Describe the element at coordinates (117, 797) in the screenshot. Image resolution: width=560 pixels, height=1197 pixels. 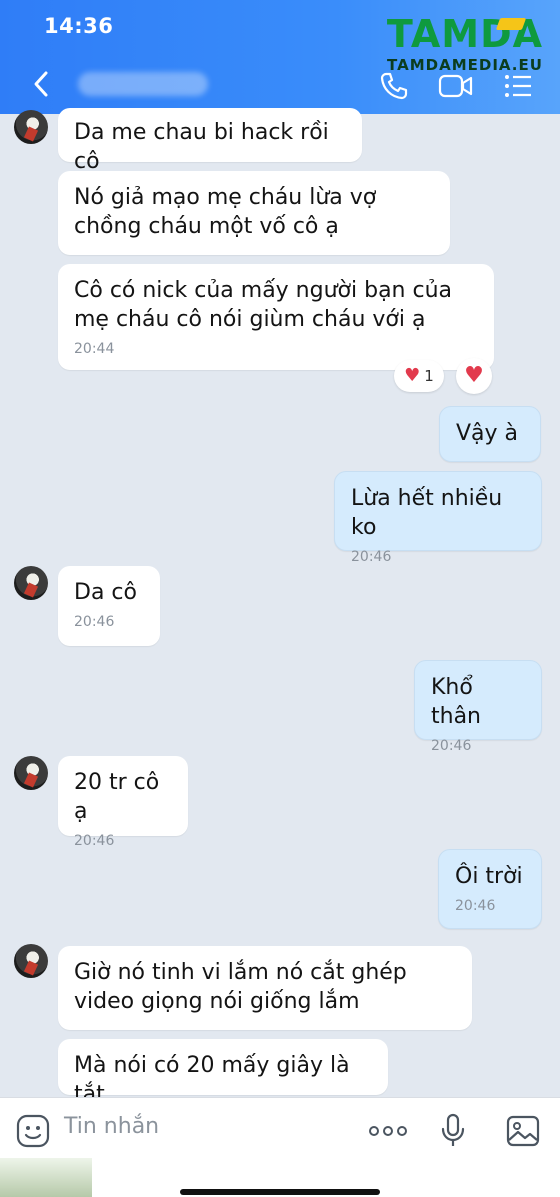
I see `message-text: 20 tr cô ạ` at that location.